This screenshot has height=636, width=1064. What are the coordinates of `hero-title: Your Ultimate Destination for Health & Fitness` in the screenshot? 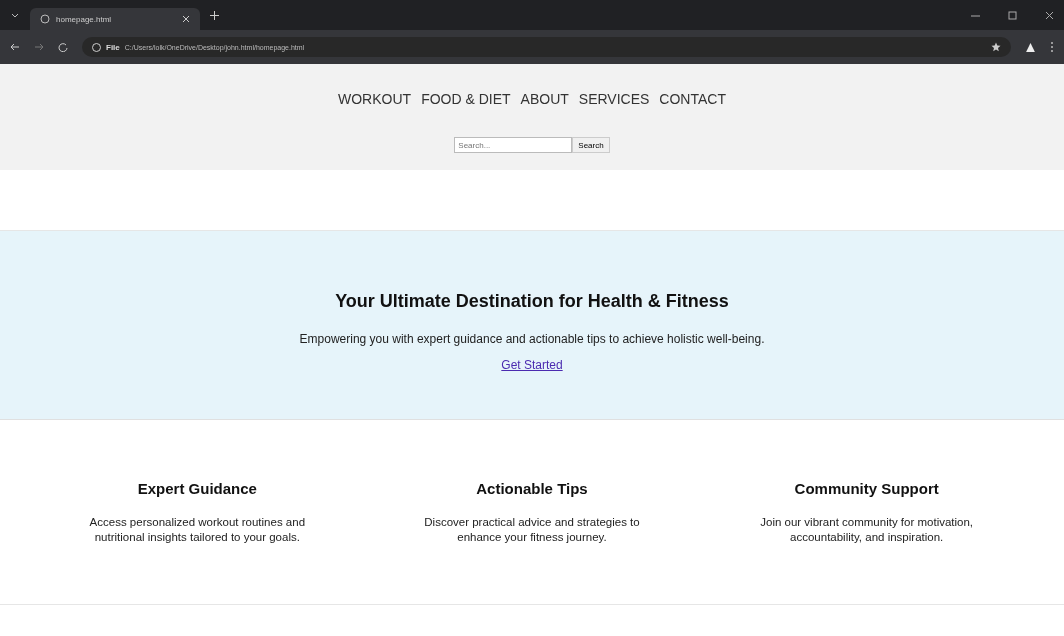 It's located at (532, 301).